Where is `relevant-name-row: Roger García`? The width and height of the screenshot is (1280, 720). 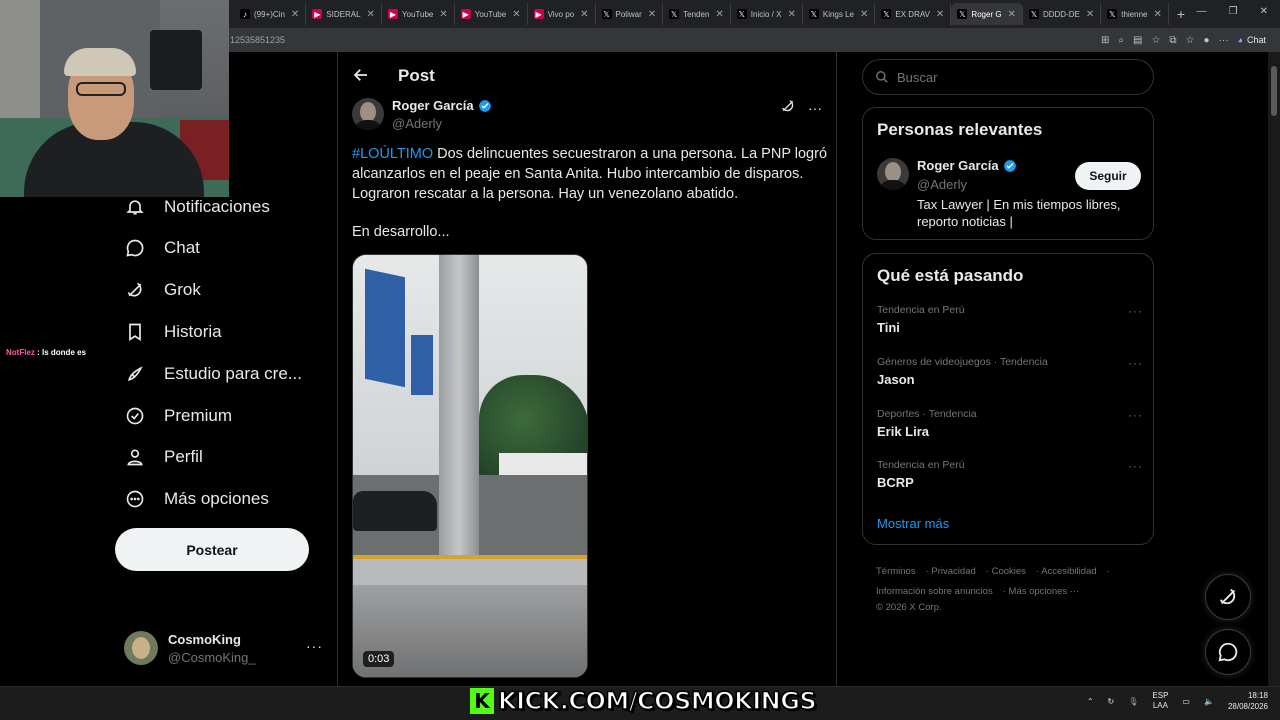
relevant-name-row: Roger García is located at coordinates (967, 165).